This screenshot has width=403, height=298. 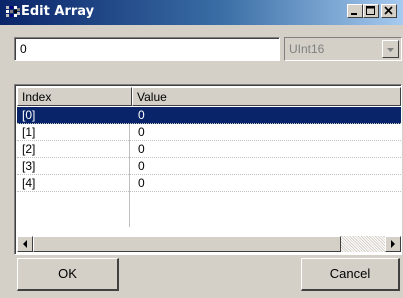 I want to click on scroll-right-button, so click(x=393, y=244).